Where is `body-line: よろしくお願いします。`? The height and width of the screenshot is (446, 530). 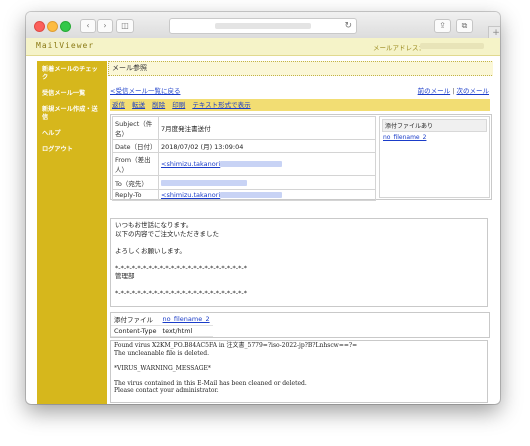
body-line: よろしくお願いします。 is located at coordinates (150, 250).